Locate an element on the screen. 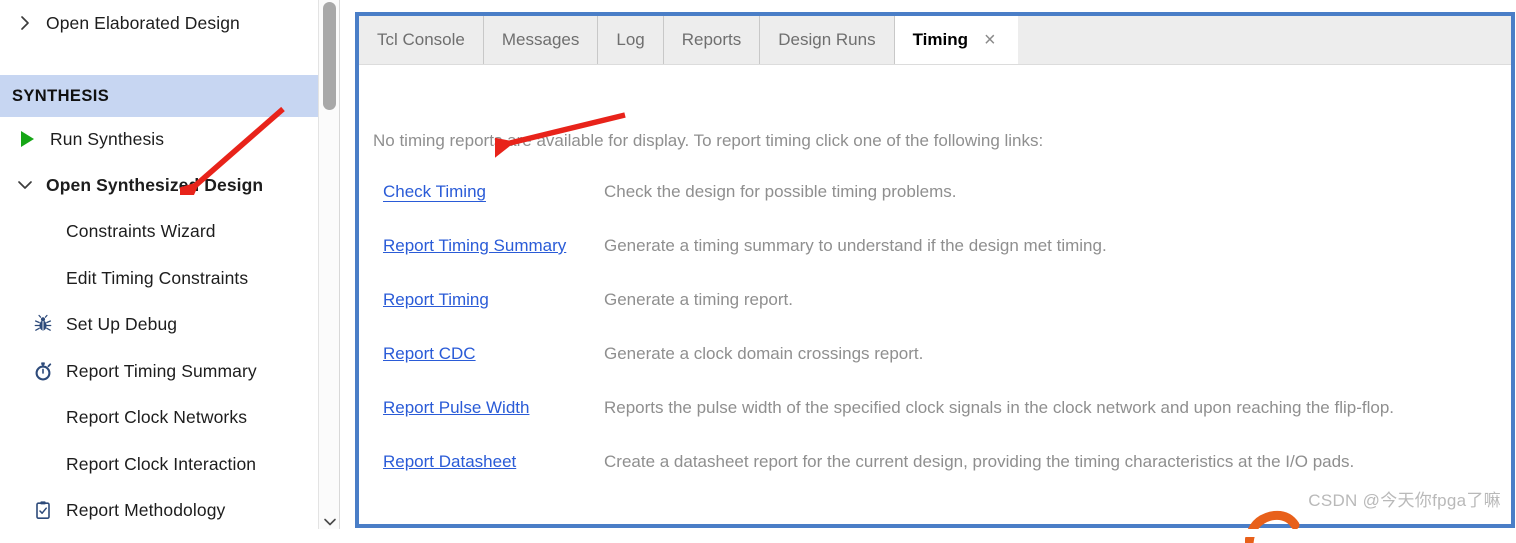 The height and width of the screenshot is (543, 1516). sidebar-item-set-up-debug: Set Up Debug is located at coordinates (159, 324).